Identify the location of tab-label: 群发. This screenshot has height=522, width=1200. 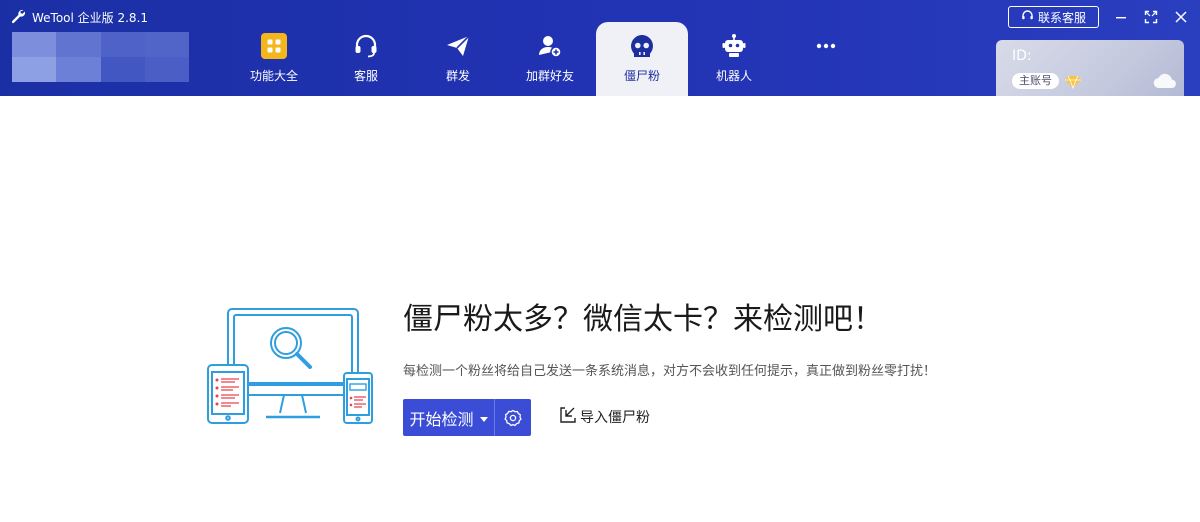
(457, 76).